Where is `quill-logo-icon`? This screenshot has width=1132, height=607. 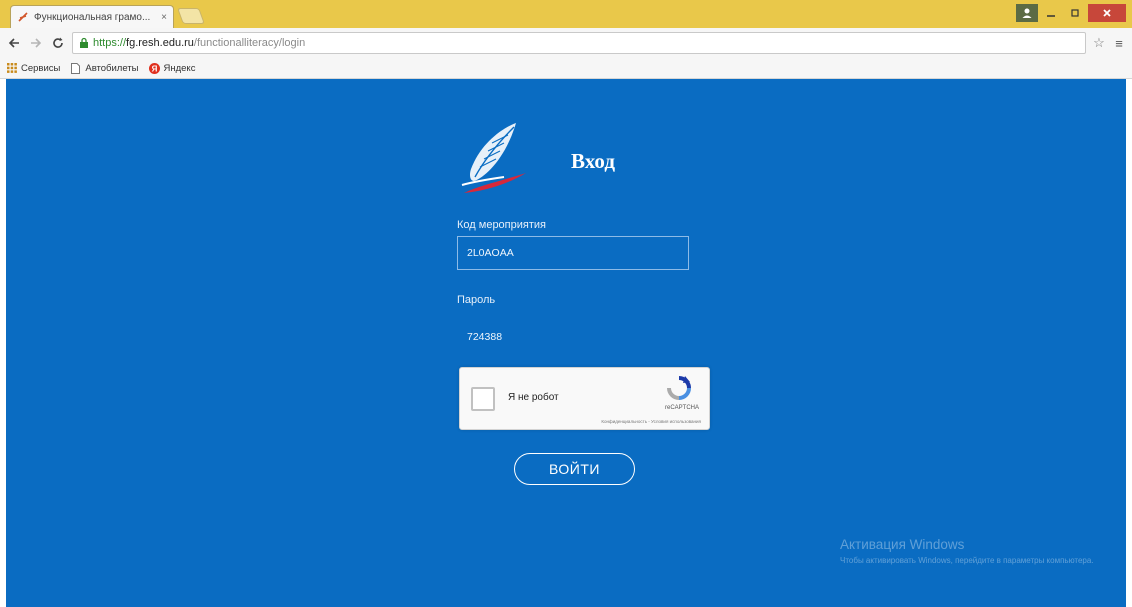 quill-logo-icon is located at coordinates (493, 158).